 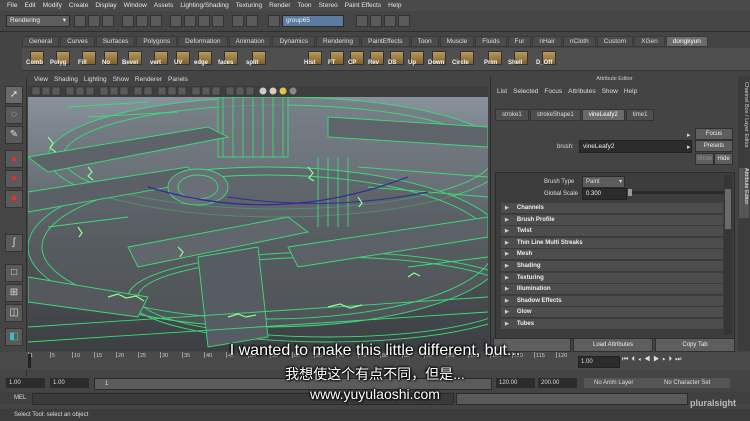 I want to click on shelf-tab-ncloth: nCloth, so click(x=579, y=41).